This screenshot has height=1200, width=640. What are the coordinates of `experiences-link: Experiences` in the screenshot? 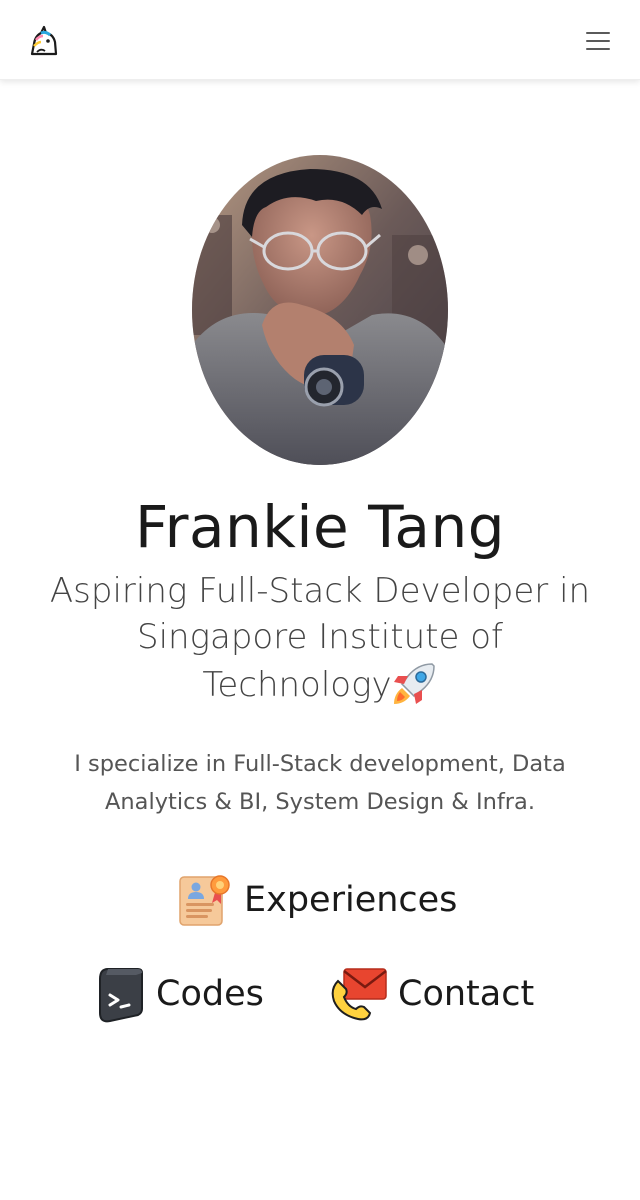 It's located at (316, 900).